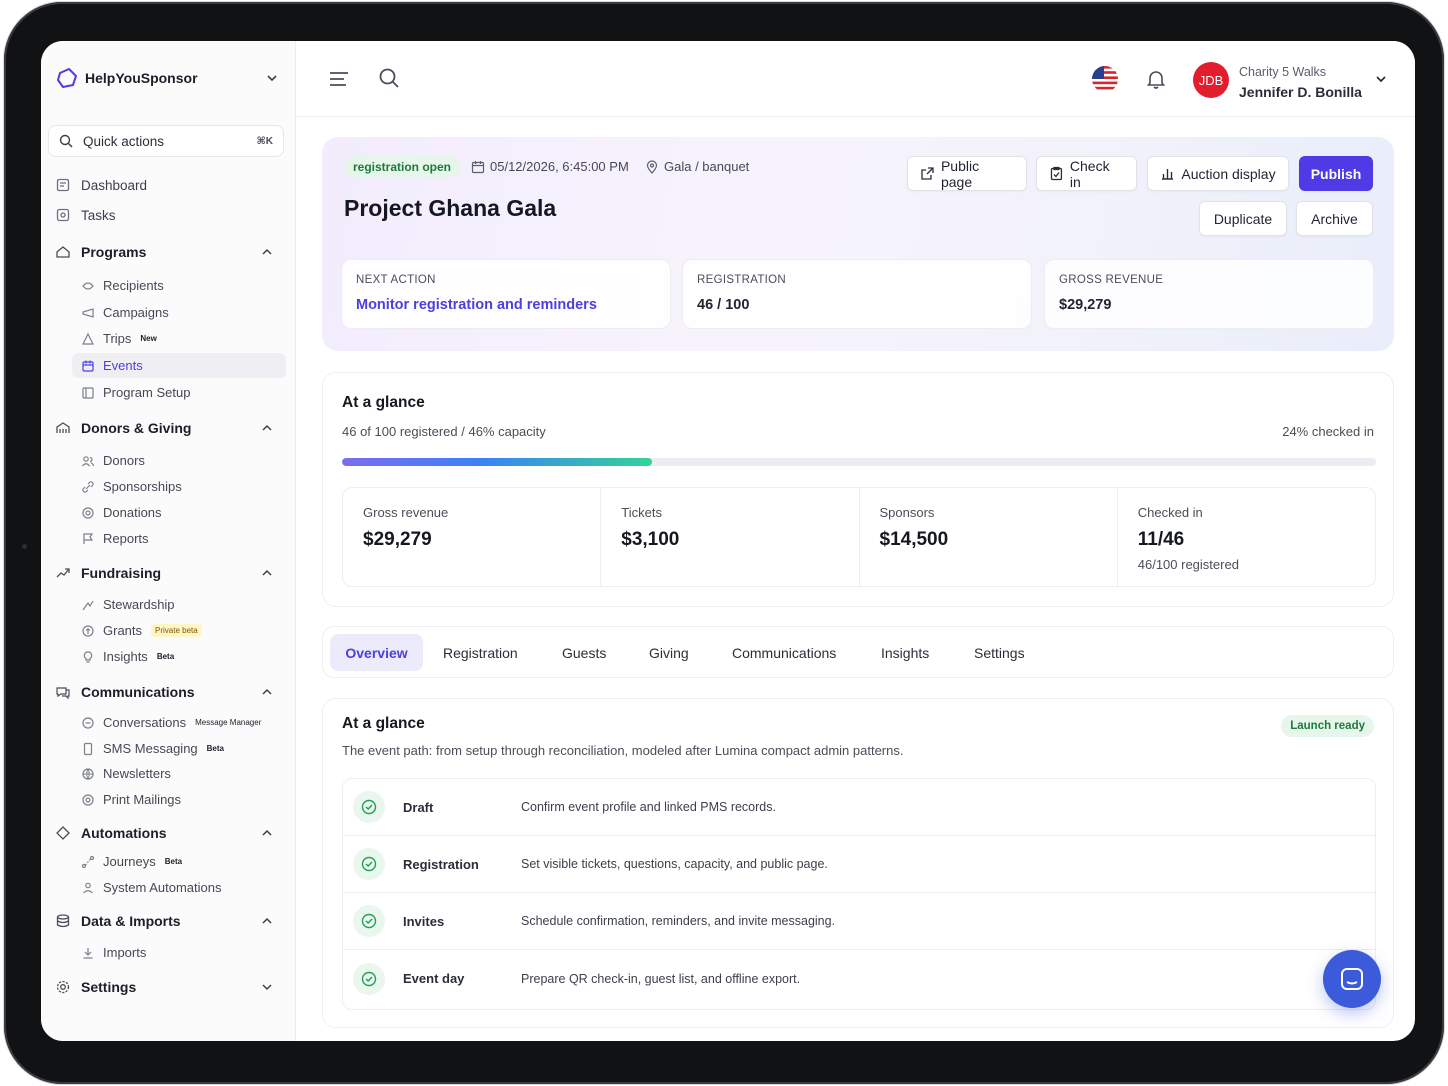 The width and height of the screenshot is (1448, 1086). Describe the element at coordinates (138, 692) in the screenshot. I see `nav-group-communications-label: Communications` at that location.